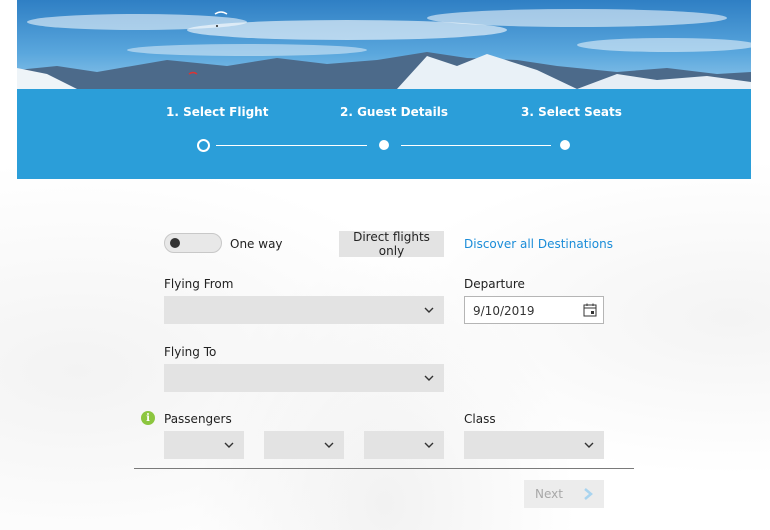  Describe the element at coordinates (384, 468) in the screenshot. I see `form-divider` at that location.